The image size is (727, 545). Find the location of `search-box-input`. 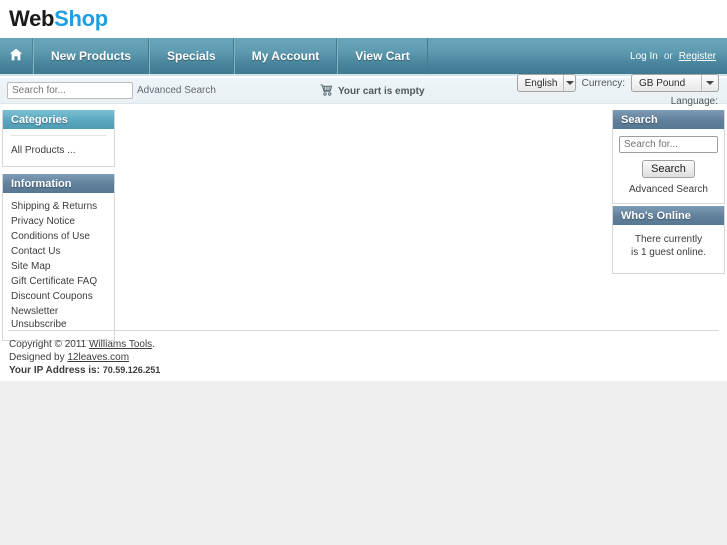

search-box-input is located at coordinates (668, 144).